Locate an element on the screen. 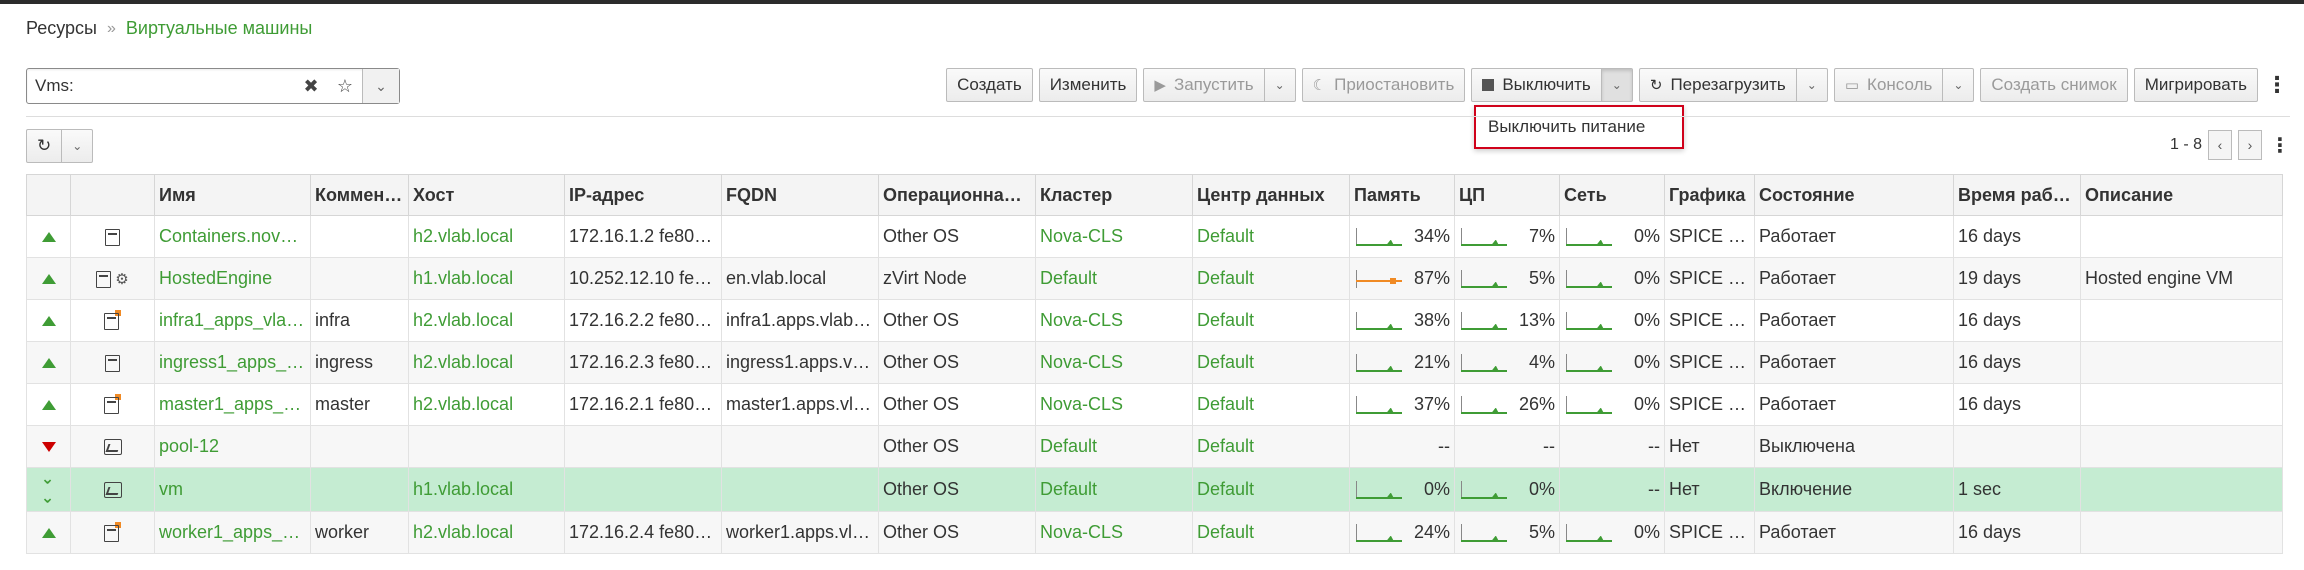 The height and width of the screenshot is (570, 2304). column-header: IP-адрес is located at coordinates (643, 195).